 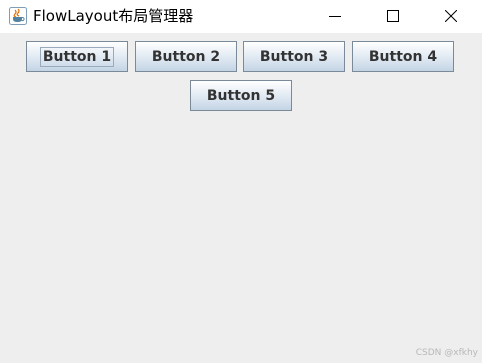 I want to click on maximize-icon, so click(x=393, y=16).